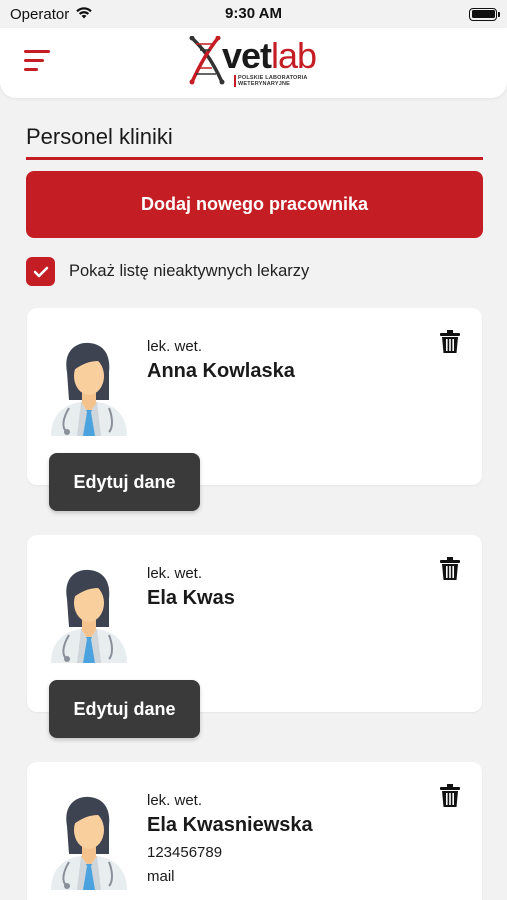 This screenshot has height=900, width=507. What do you see at coordinates (185, 852) in the screenshot?
I see `staff-phone: 123456789` at bounding box center [185, 852].